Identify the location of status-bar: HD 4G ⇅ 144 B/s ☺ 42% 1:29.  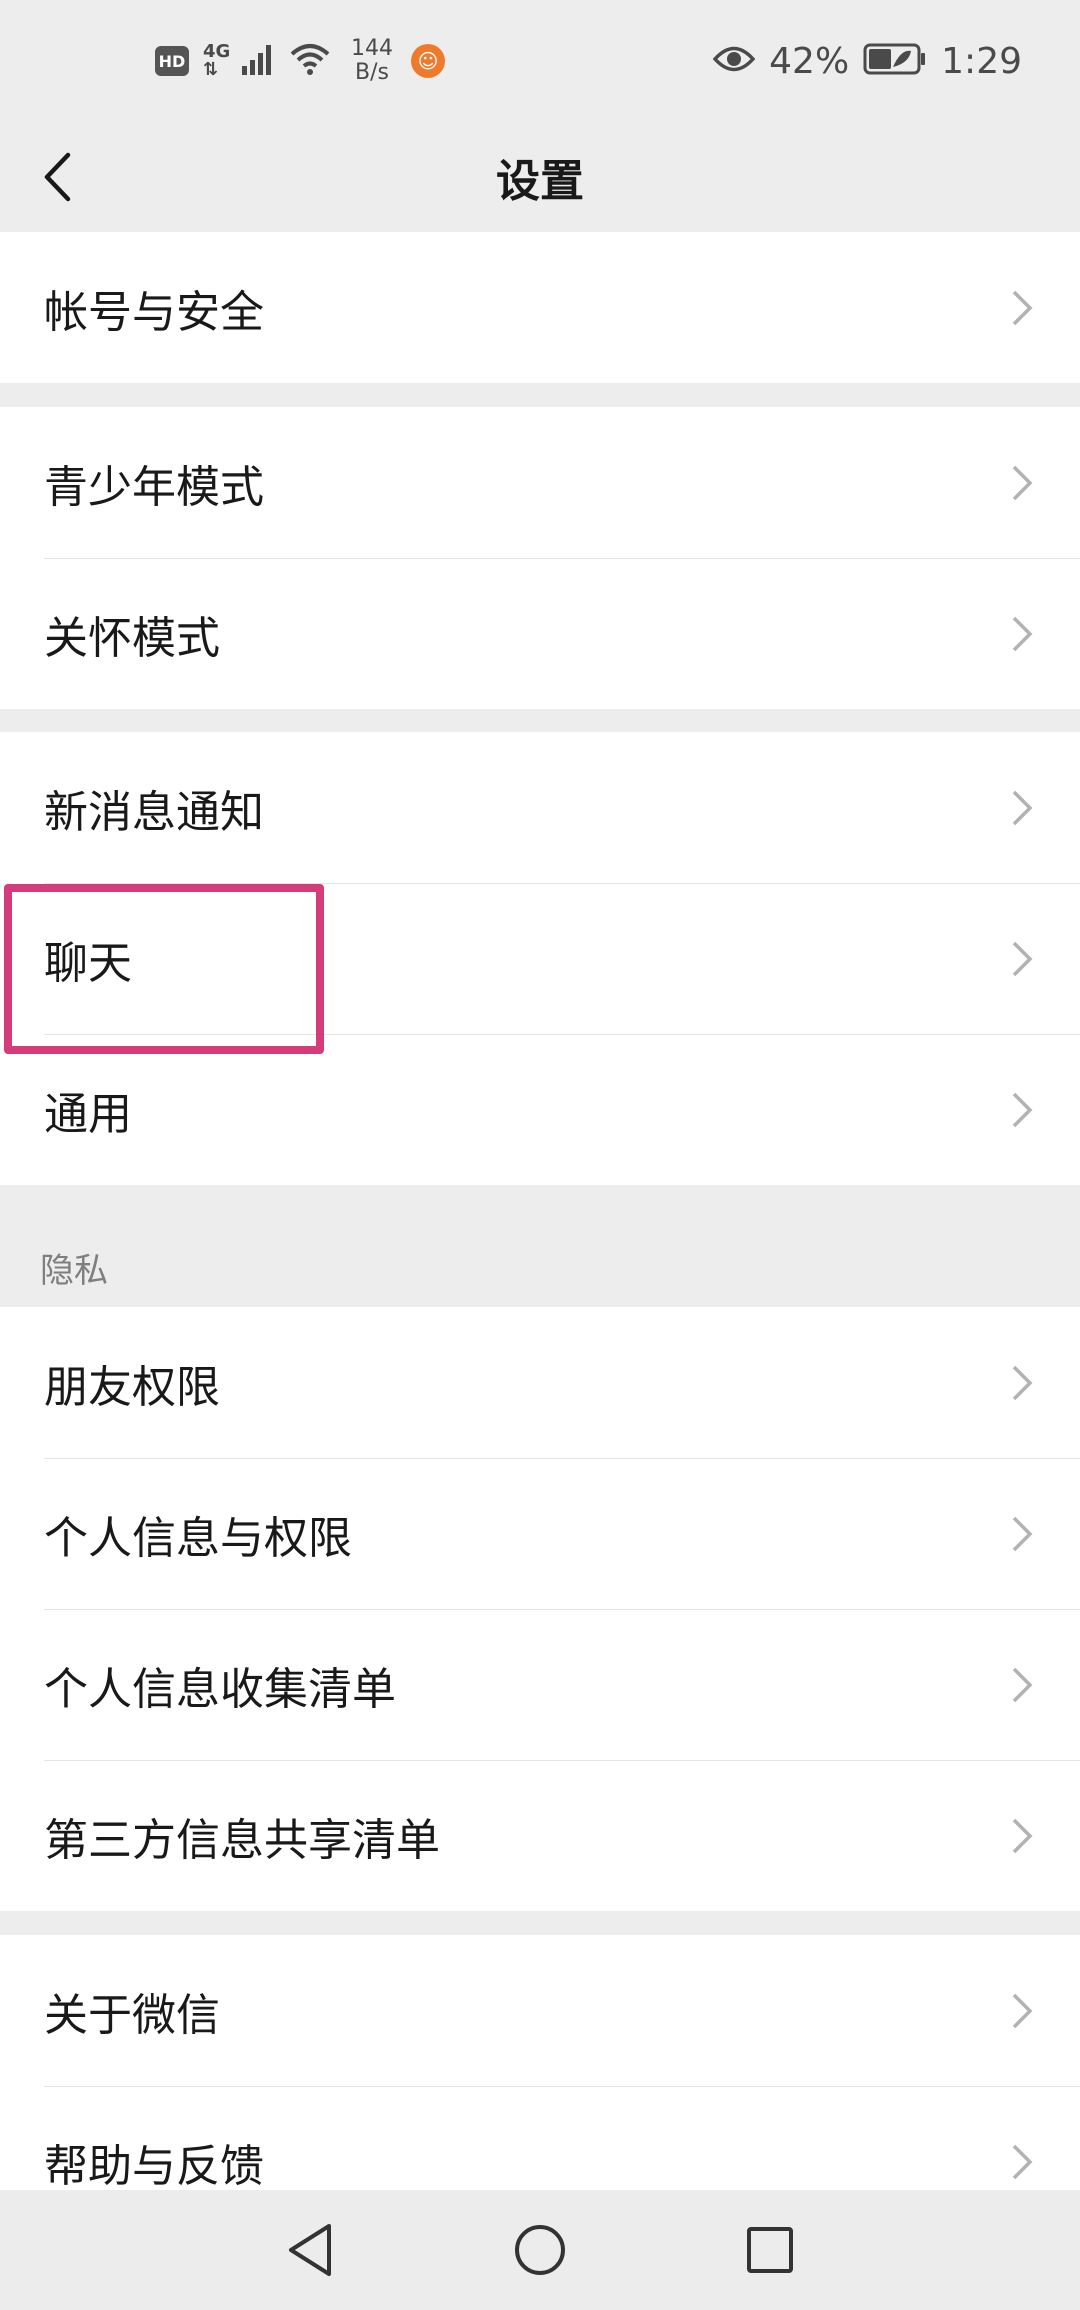
(540, 61).